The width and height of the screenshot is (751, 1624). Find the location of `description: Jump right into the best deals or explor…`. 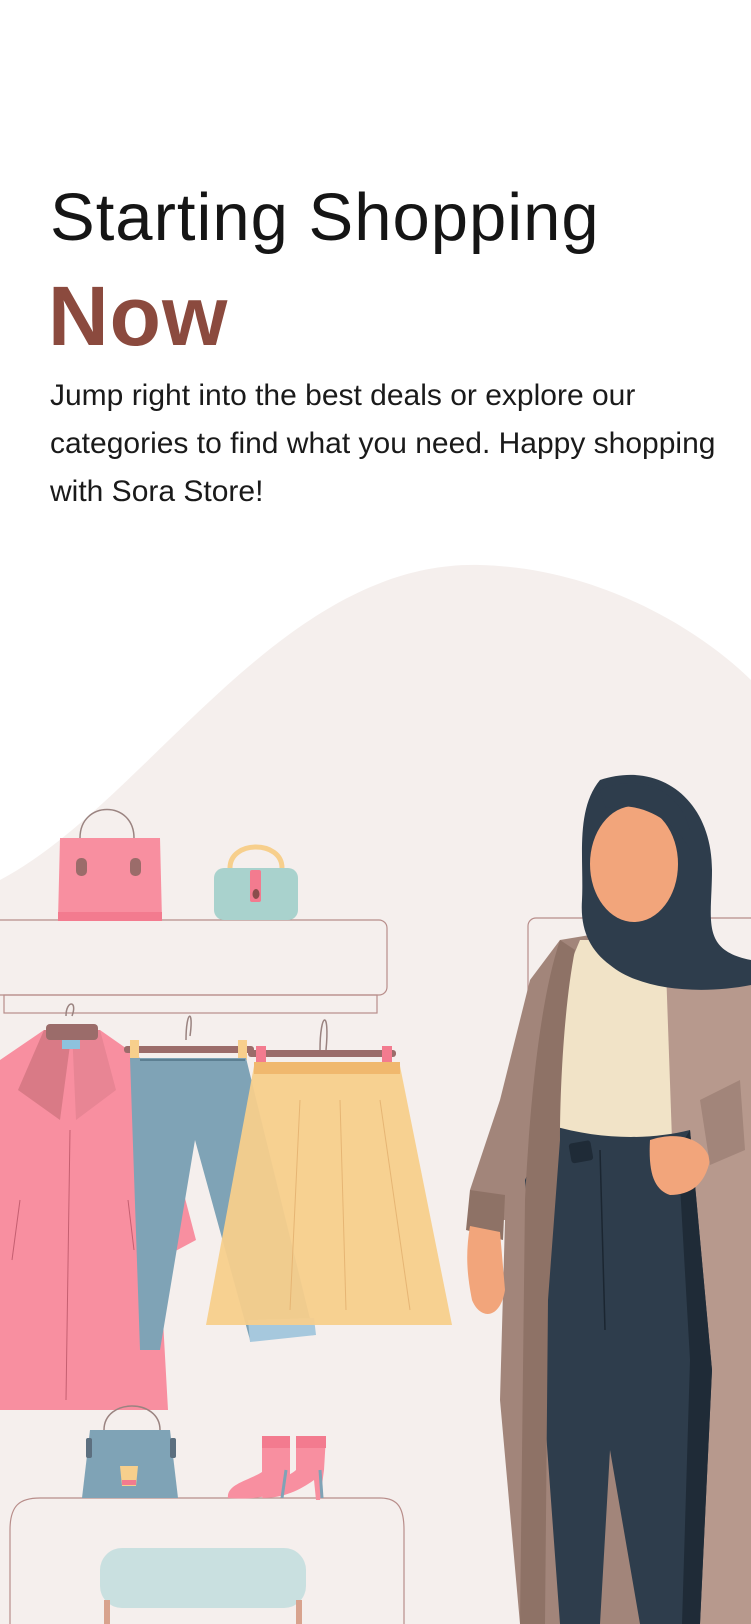

description: Jump right into the best deals or explor… is located at coordinates (383, 443).